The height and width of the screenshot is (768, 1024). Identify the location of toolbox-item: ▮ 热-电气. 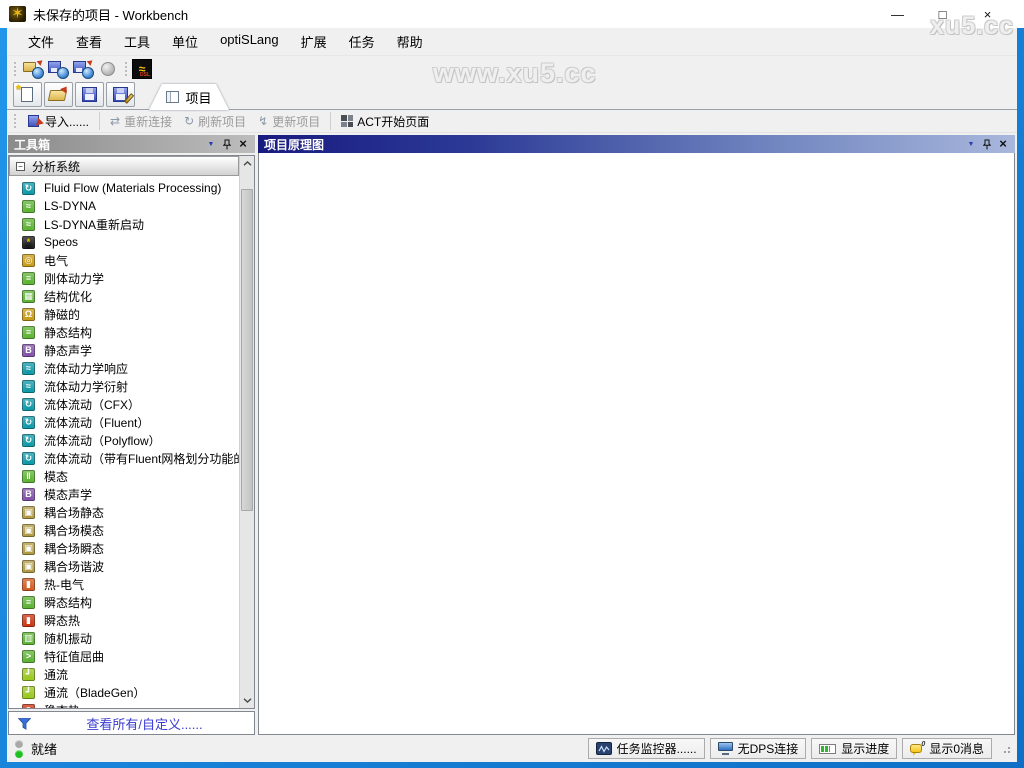
(124, 584).